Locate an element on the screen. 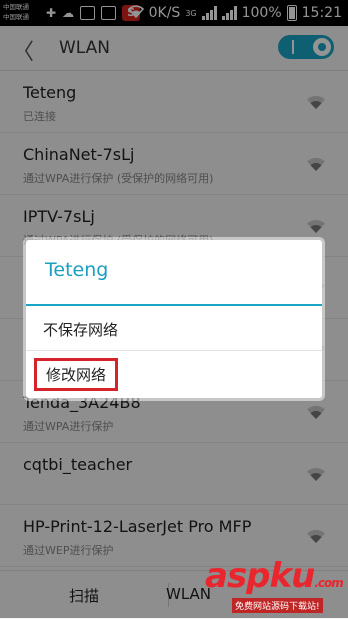 The width and height of the screenshot is (348, 619). watermark-logo: aspku.com is located at coordinates (274, 576).